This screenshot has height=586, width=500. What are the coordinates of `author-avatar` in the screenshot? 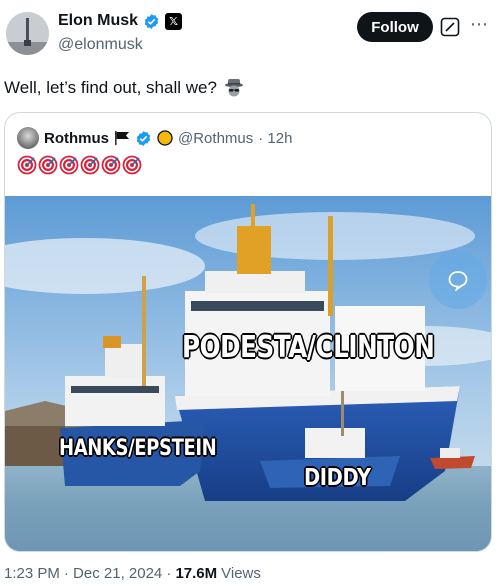 It's located at (27, 33).